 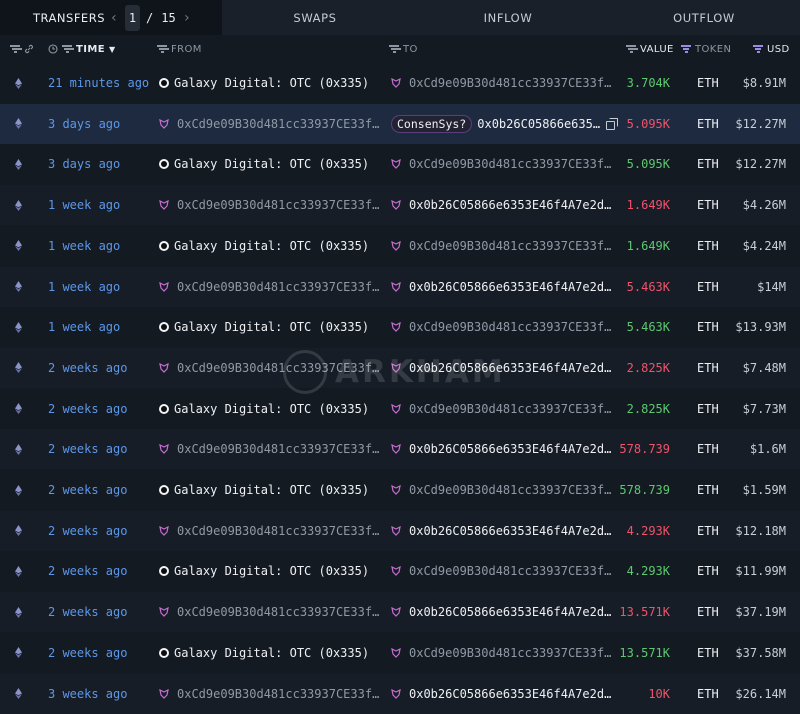 I want to click on value-cell: 2.825K, so click(x=648, y=367).